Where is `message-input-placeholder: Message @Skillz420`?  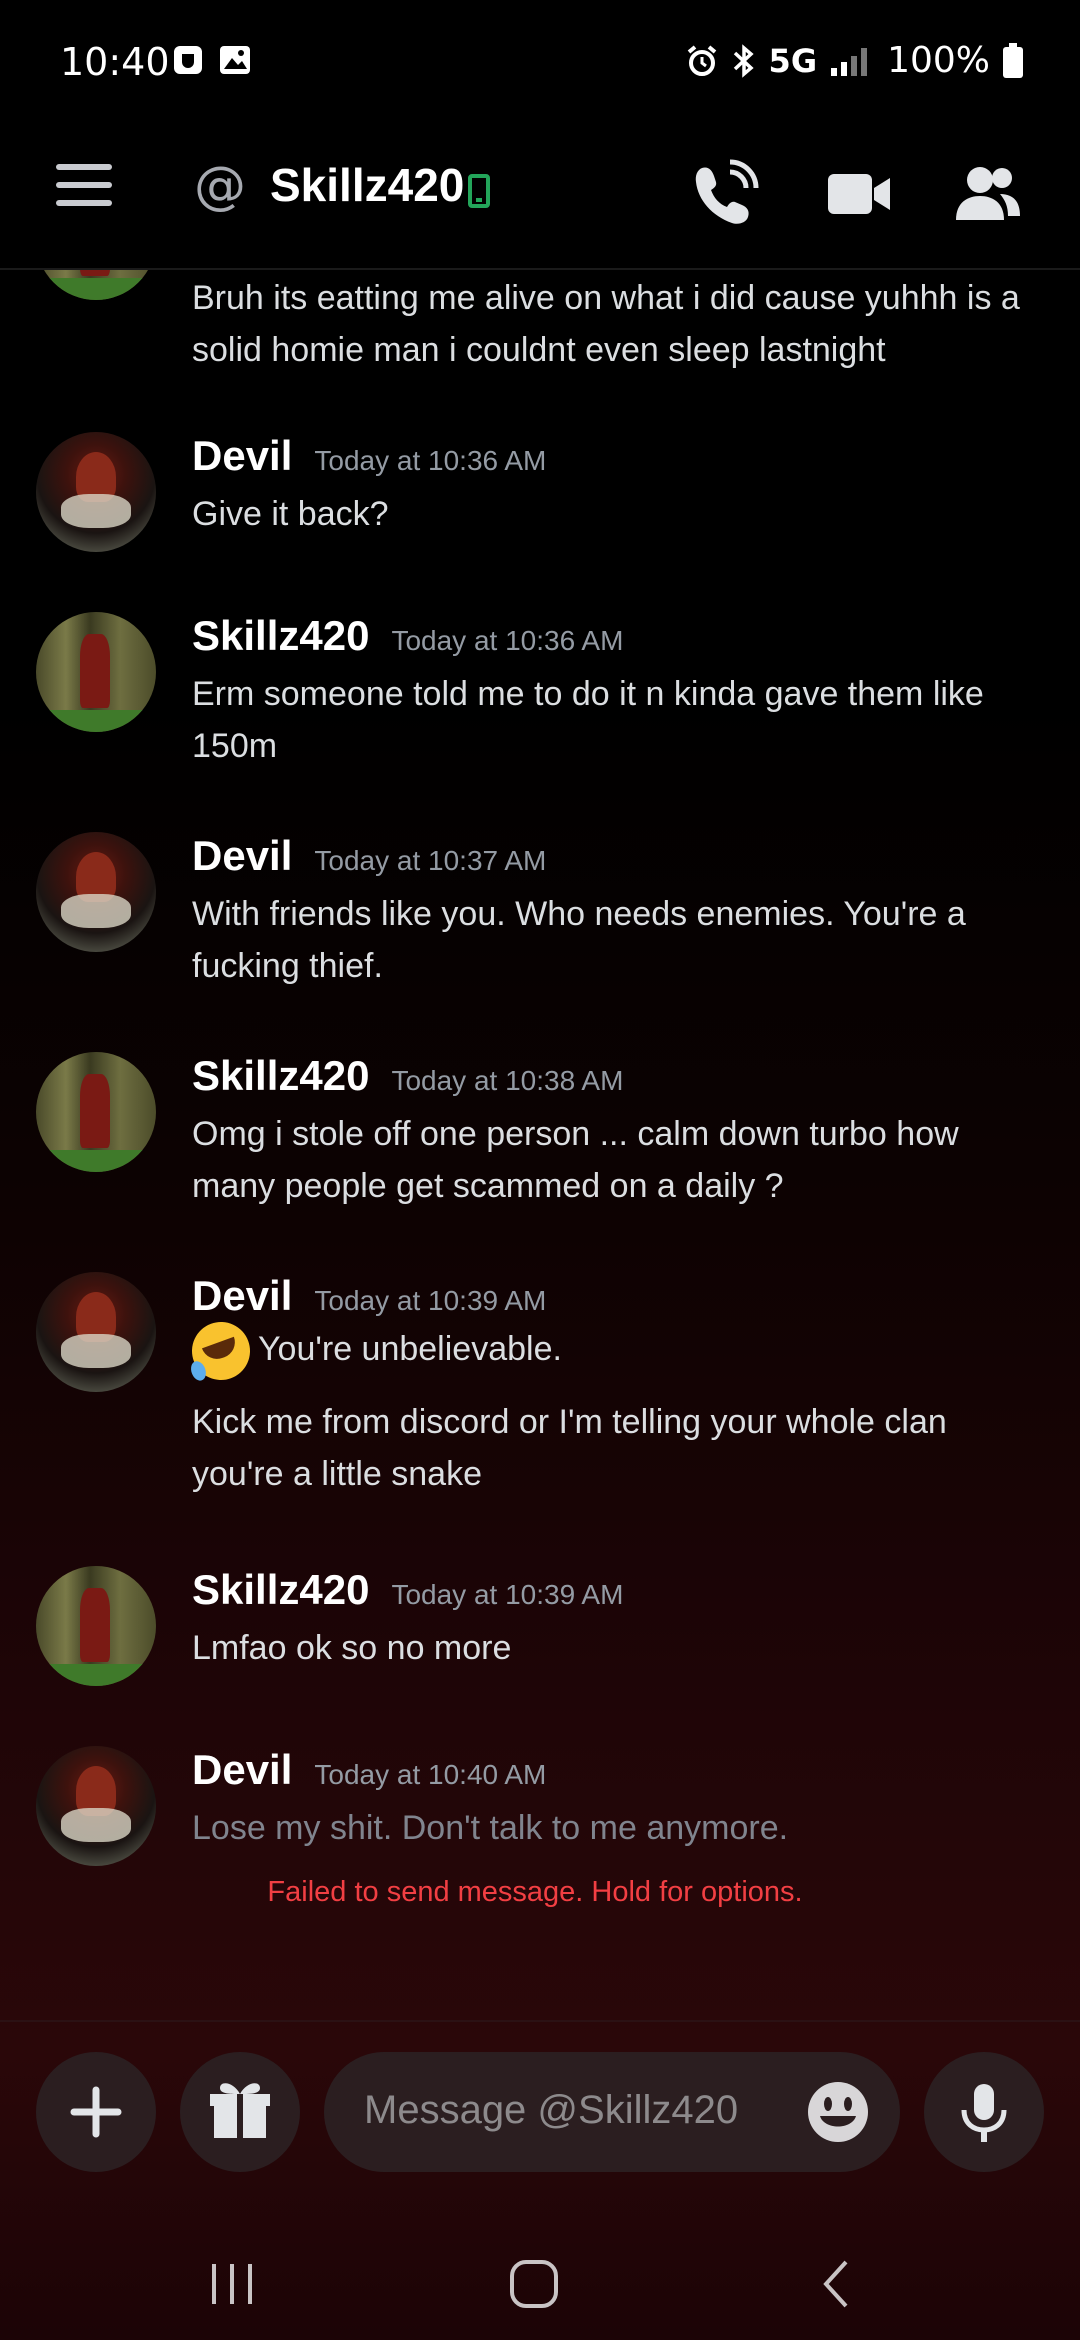
message-input-placeholder: Message @Skillz420 is located at coordinates (551, 2110).